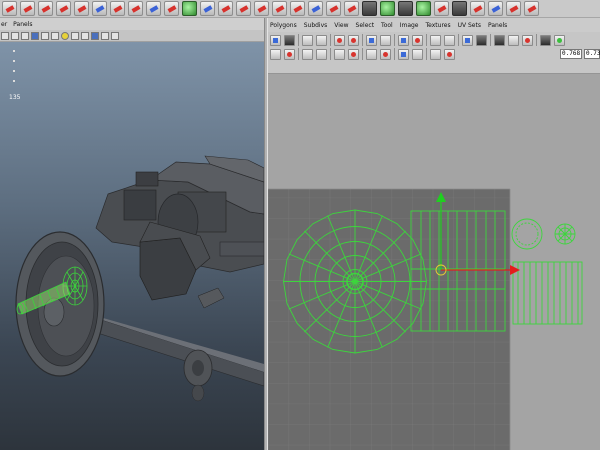 The image size is (600, 450). Describe the element at coordinates (275, 40) in the screenshot. I see `select-uv-icon` at that location.